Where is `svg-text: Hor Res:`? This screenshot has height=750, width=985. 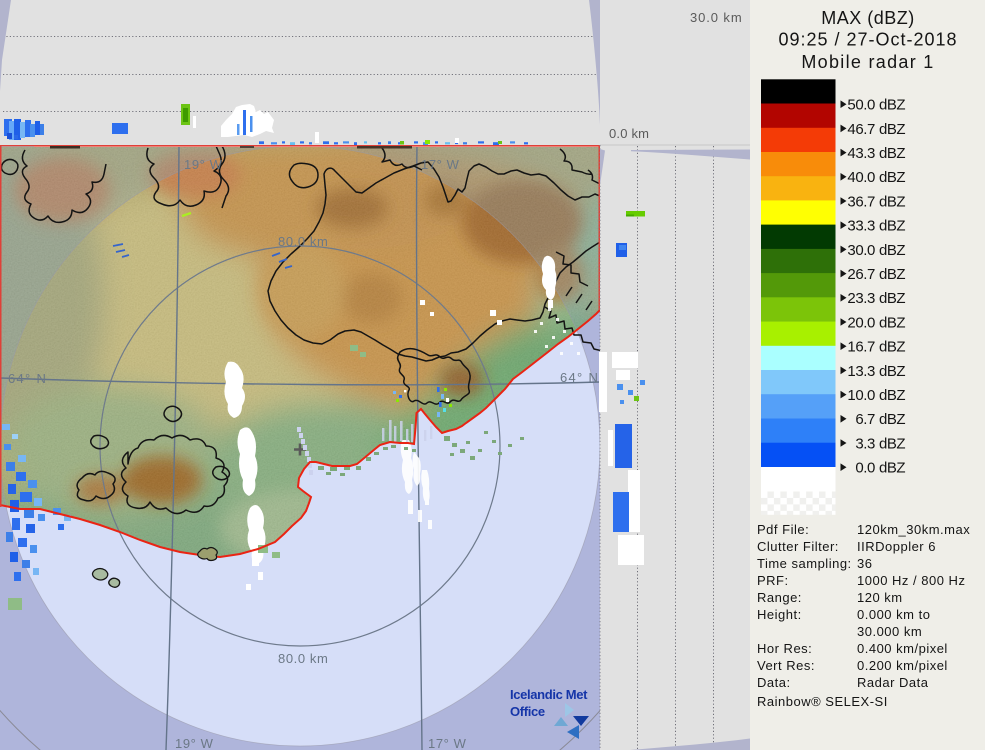 svg-text: Hor Res: is located at coordinates (784, 648).